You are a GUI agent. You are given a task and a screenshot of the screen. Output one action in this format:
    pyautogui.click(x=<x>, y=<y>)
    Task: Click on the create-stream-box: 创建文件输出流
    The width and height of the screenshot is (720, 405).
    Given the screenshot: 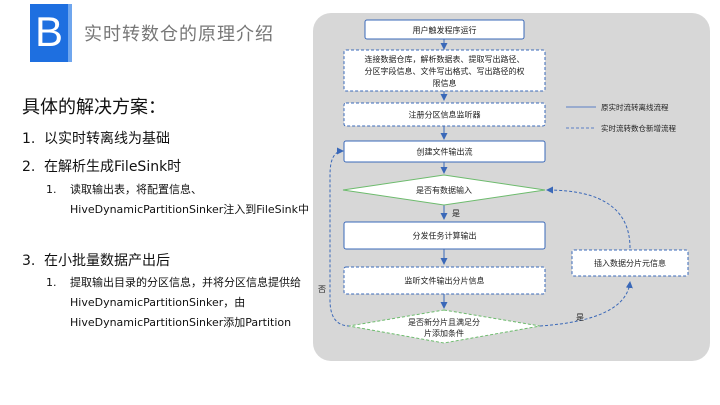 What is the action you would take?
    pyautogui.click(x=444, y=151)
    